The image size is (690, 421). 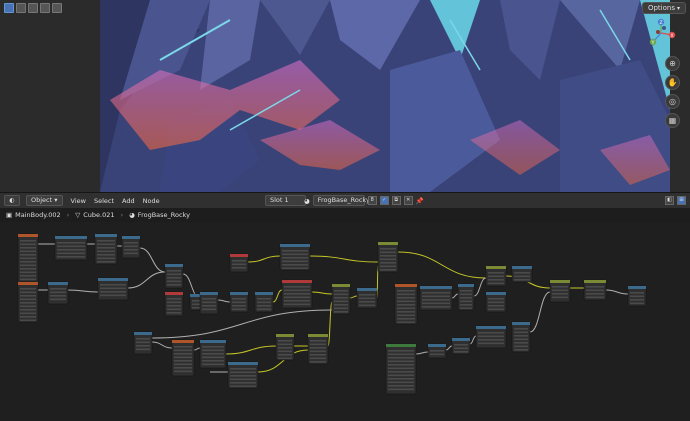 I want to click on options-button: Options ▾, so click(x=663, y=8).